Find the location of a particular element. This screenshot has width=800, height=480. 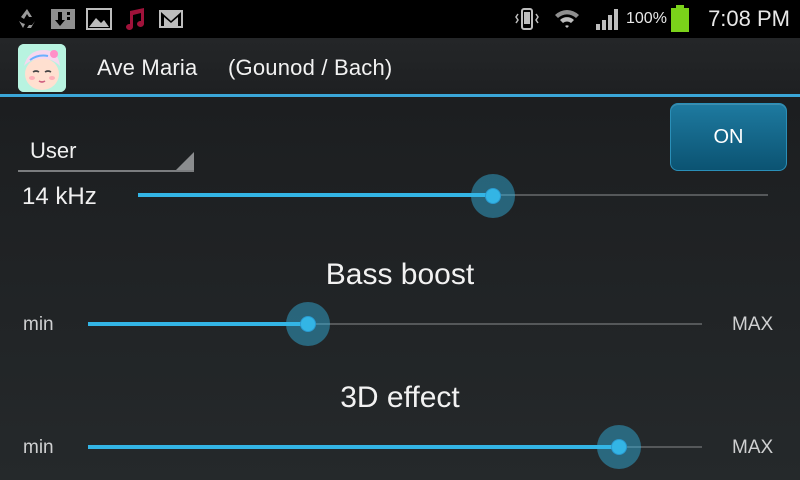

band-slider-fill is located at coordinates (316, 195).